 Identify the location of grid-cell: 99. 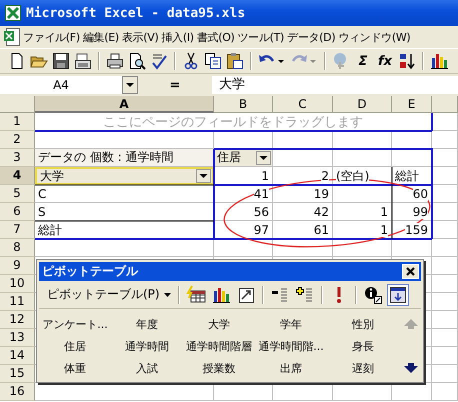
(412, 212).